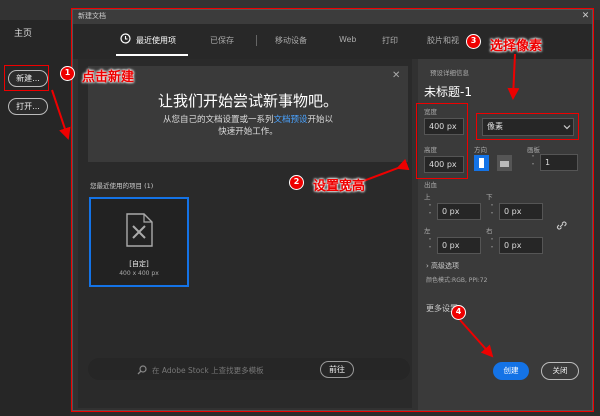 This screenshot has width=600, height=416. What do you see at coordinates (473, 41) in the screenshot?
I see `step-3-badge: 3` at bounding box center [473, 41].